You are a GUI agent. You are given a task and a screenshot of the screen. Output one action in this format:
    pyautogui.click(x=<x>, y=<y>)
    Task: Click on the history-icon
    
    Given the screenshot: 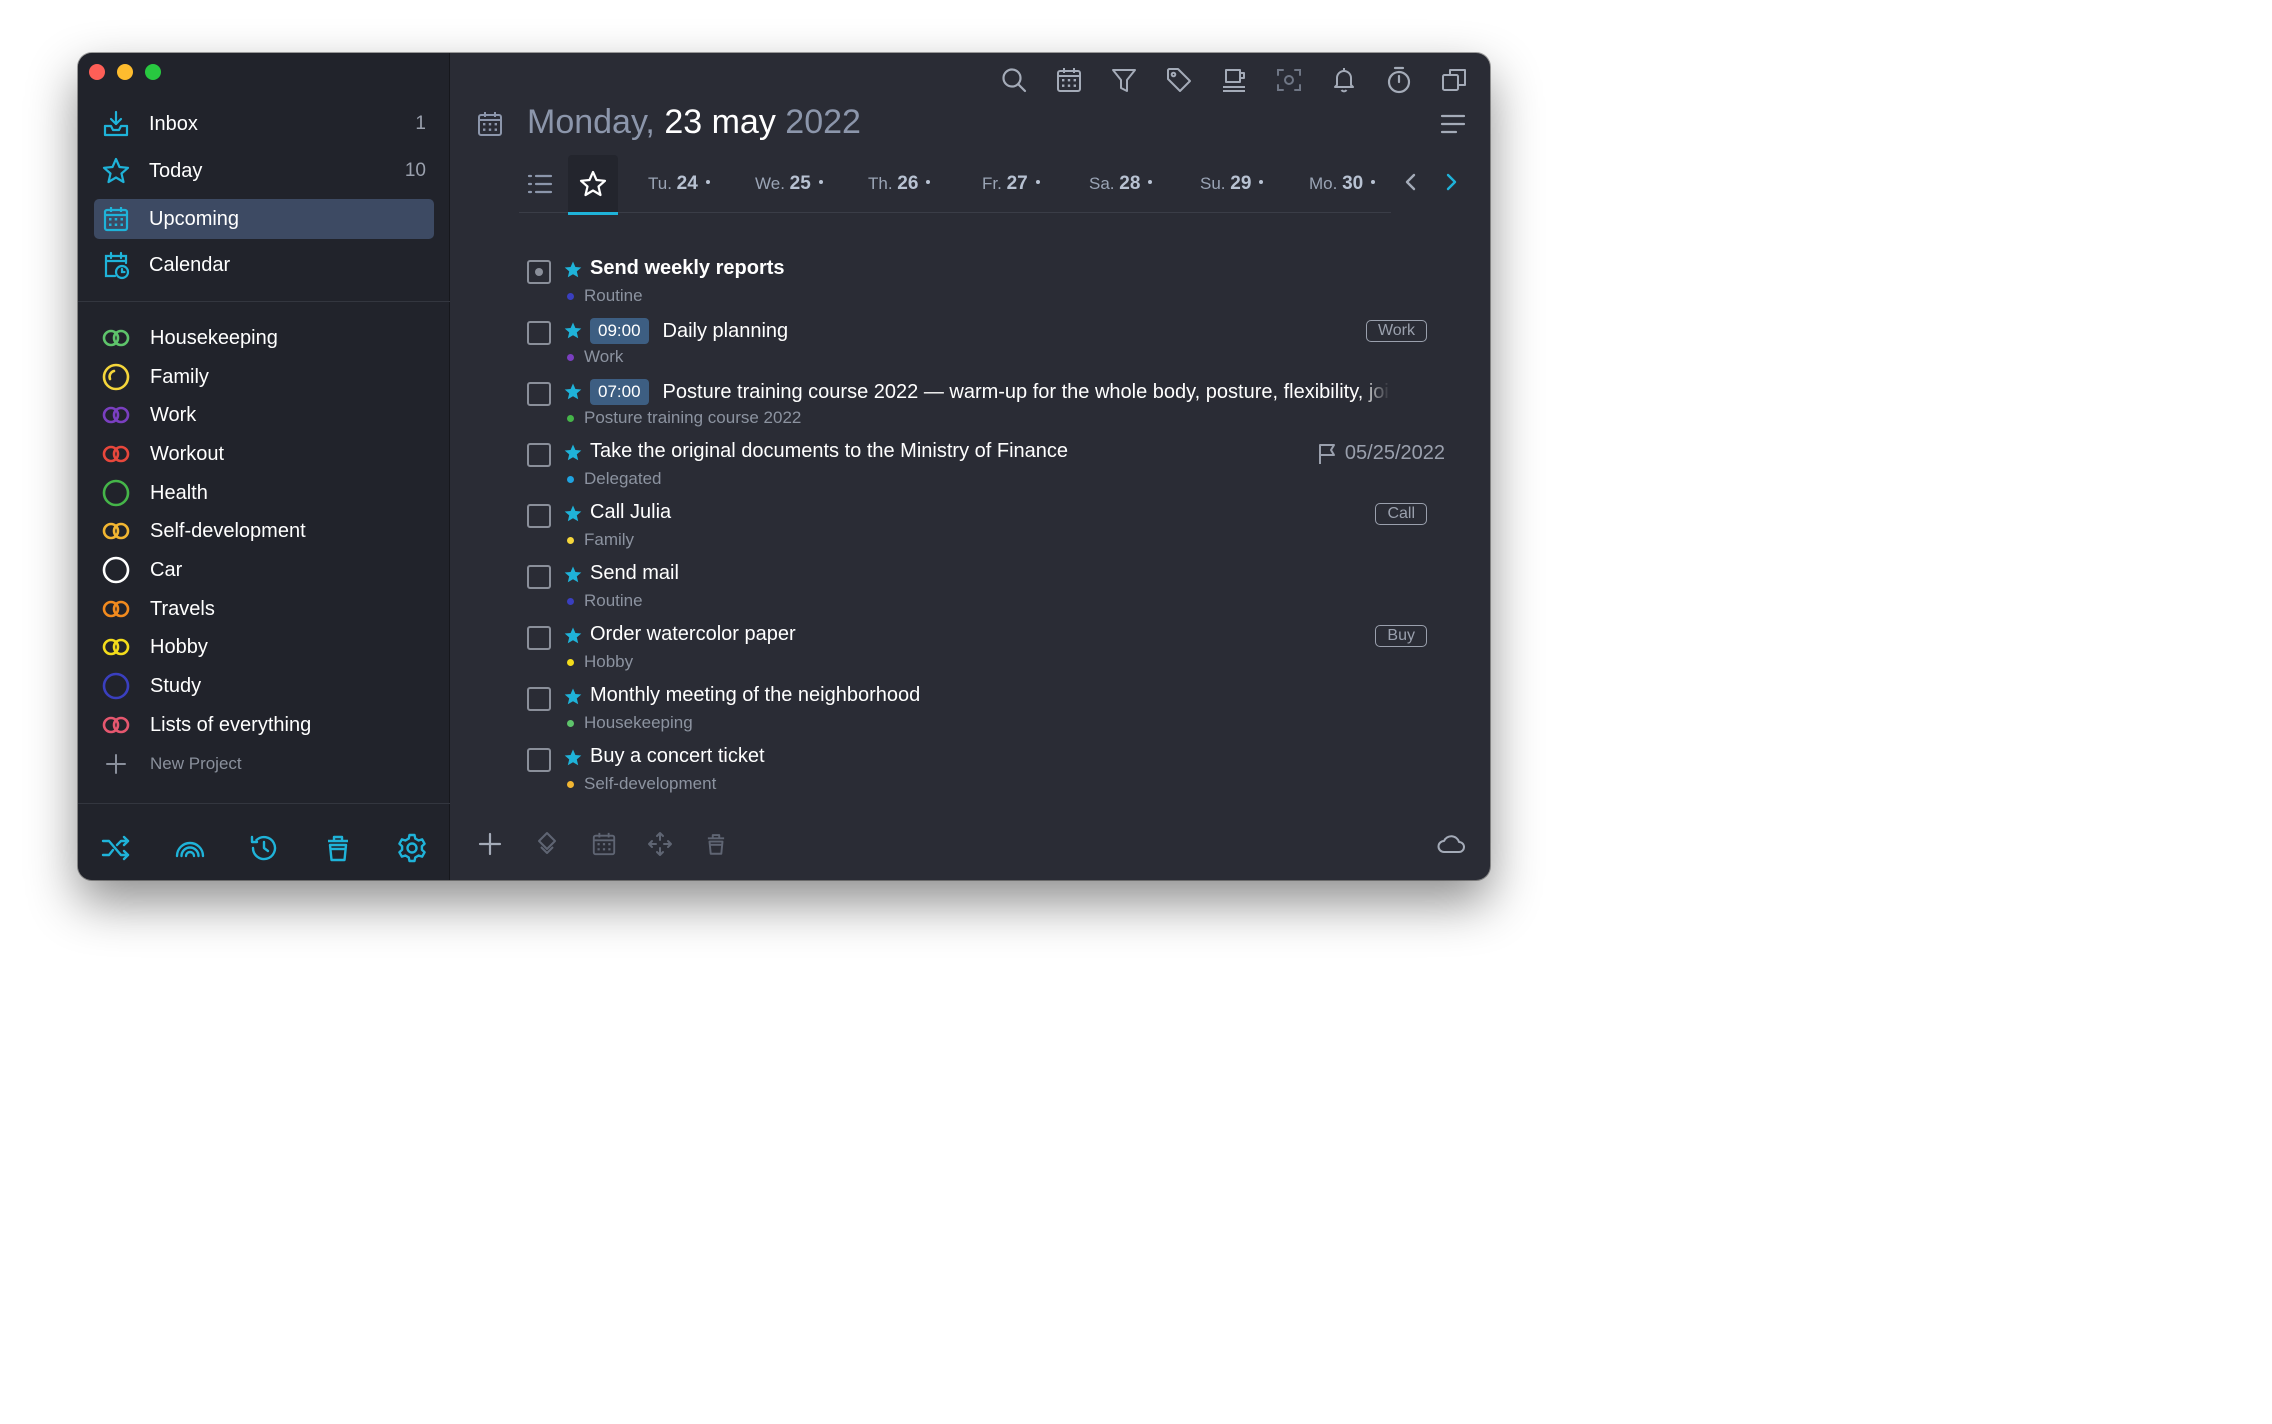 What is the action you would take?
    pyautogui.click(x=264, y=848)
    